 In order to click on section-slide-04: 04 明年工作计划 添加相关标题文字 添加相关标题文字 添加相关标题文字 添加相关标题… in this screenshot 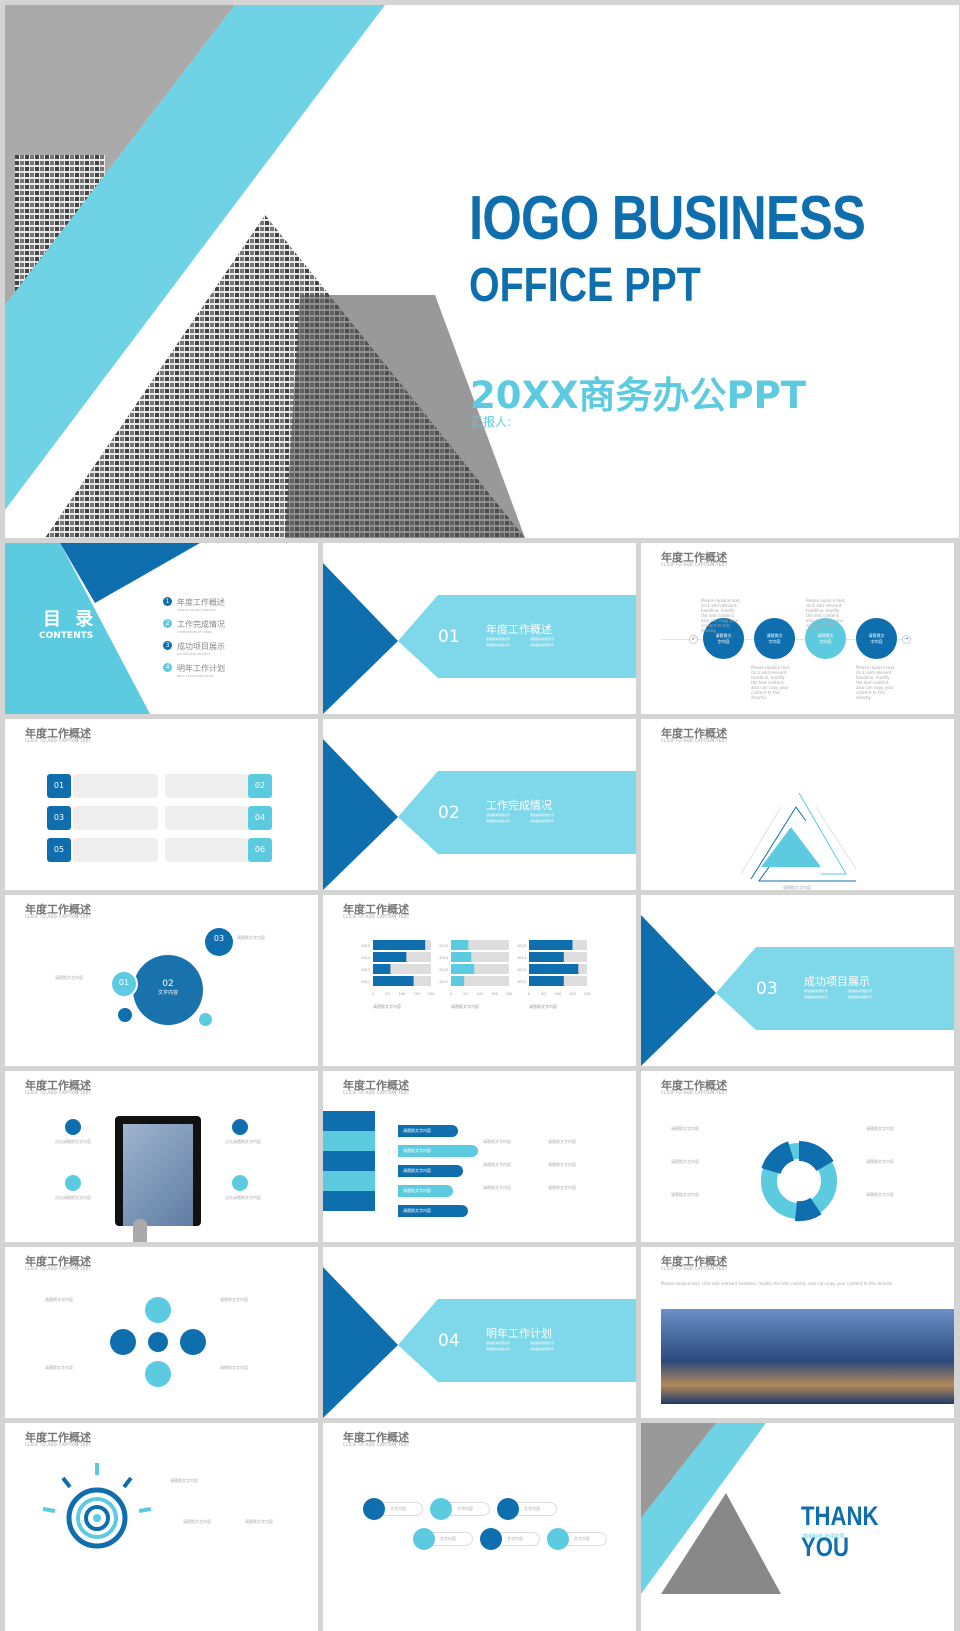, I will do `click(479, 1332)`.